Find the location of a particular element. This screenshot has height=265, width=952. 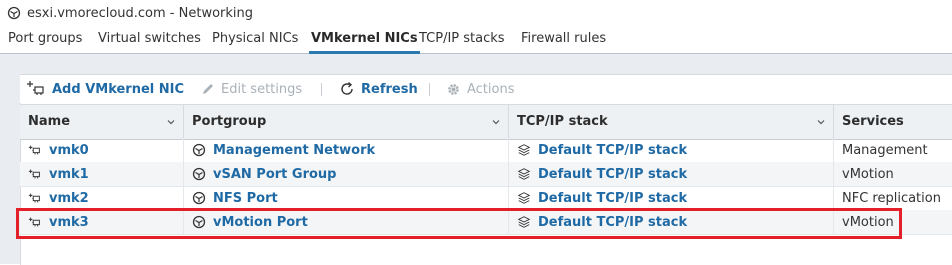

column-header-label: Services is located at coordinates (873, 121).